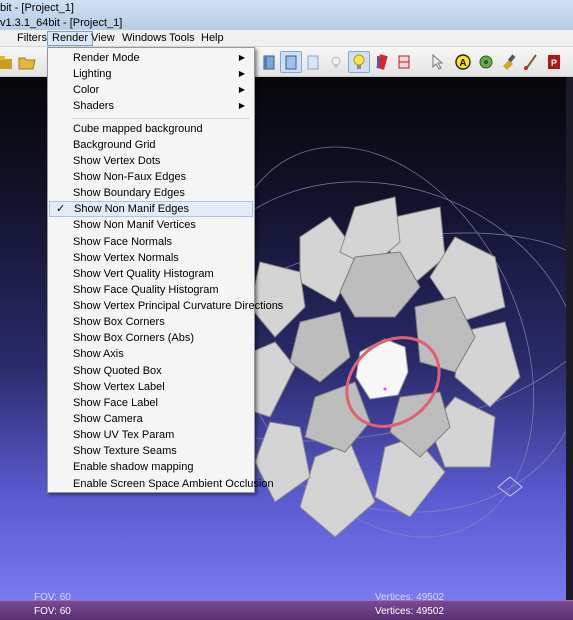  Describe the element at coordinates (8, 62) in the screenshot. I see `open-project-icon` at that location.